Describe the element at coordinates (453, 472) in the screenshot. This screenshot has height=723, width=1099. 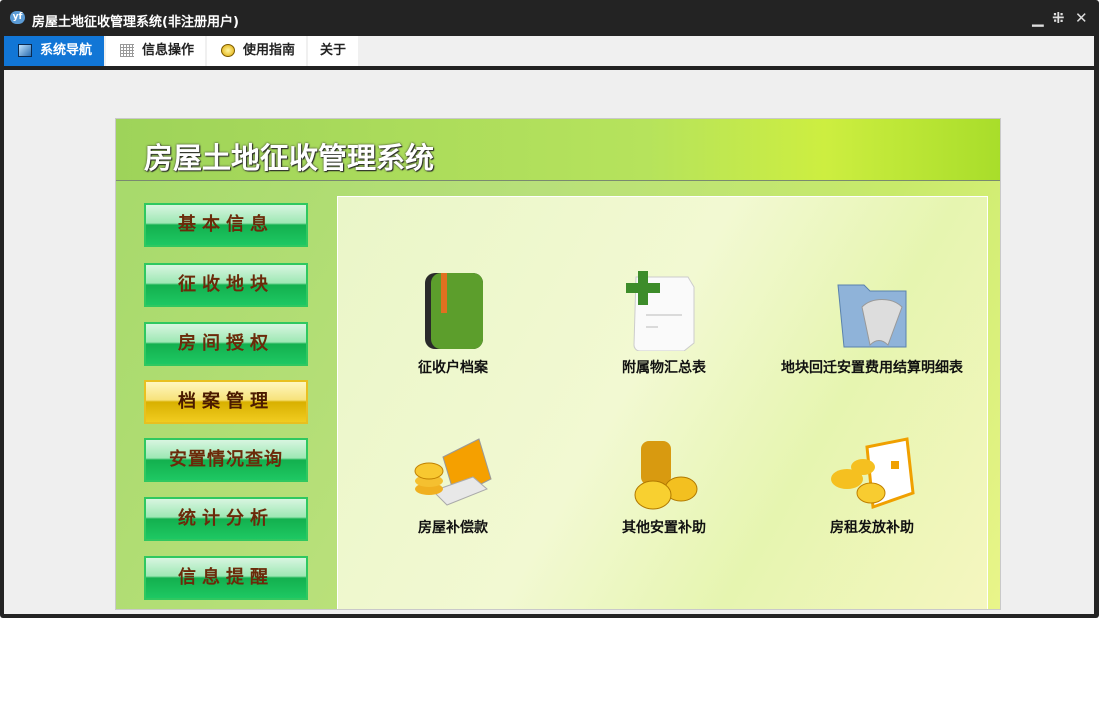
I see `laptop-coins-icon` at that location.